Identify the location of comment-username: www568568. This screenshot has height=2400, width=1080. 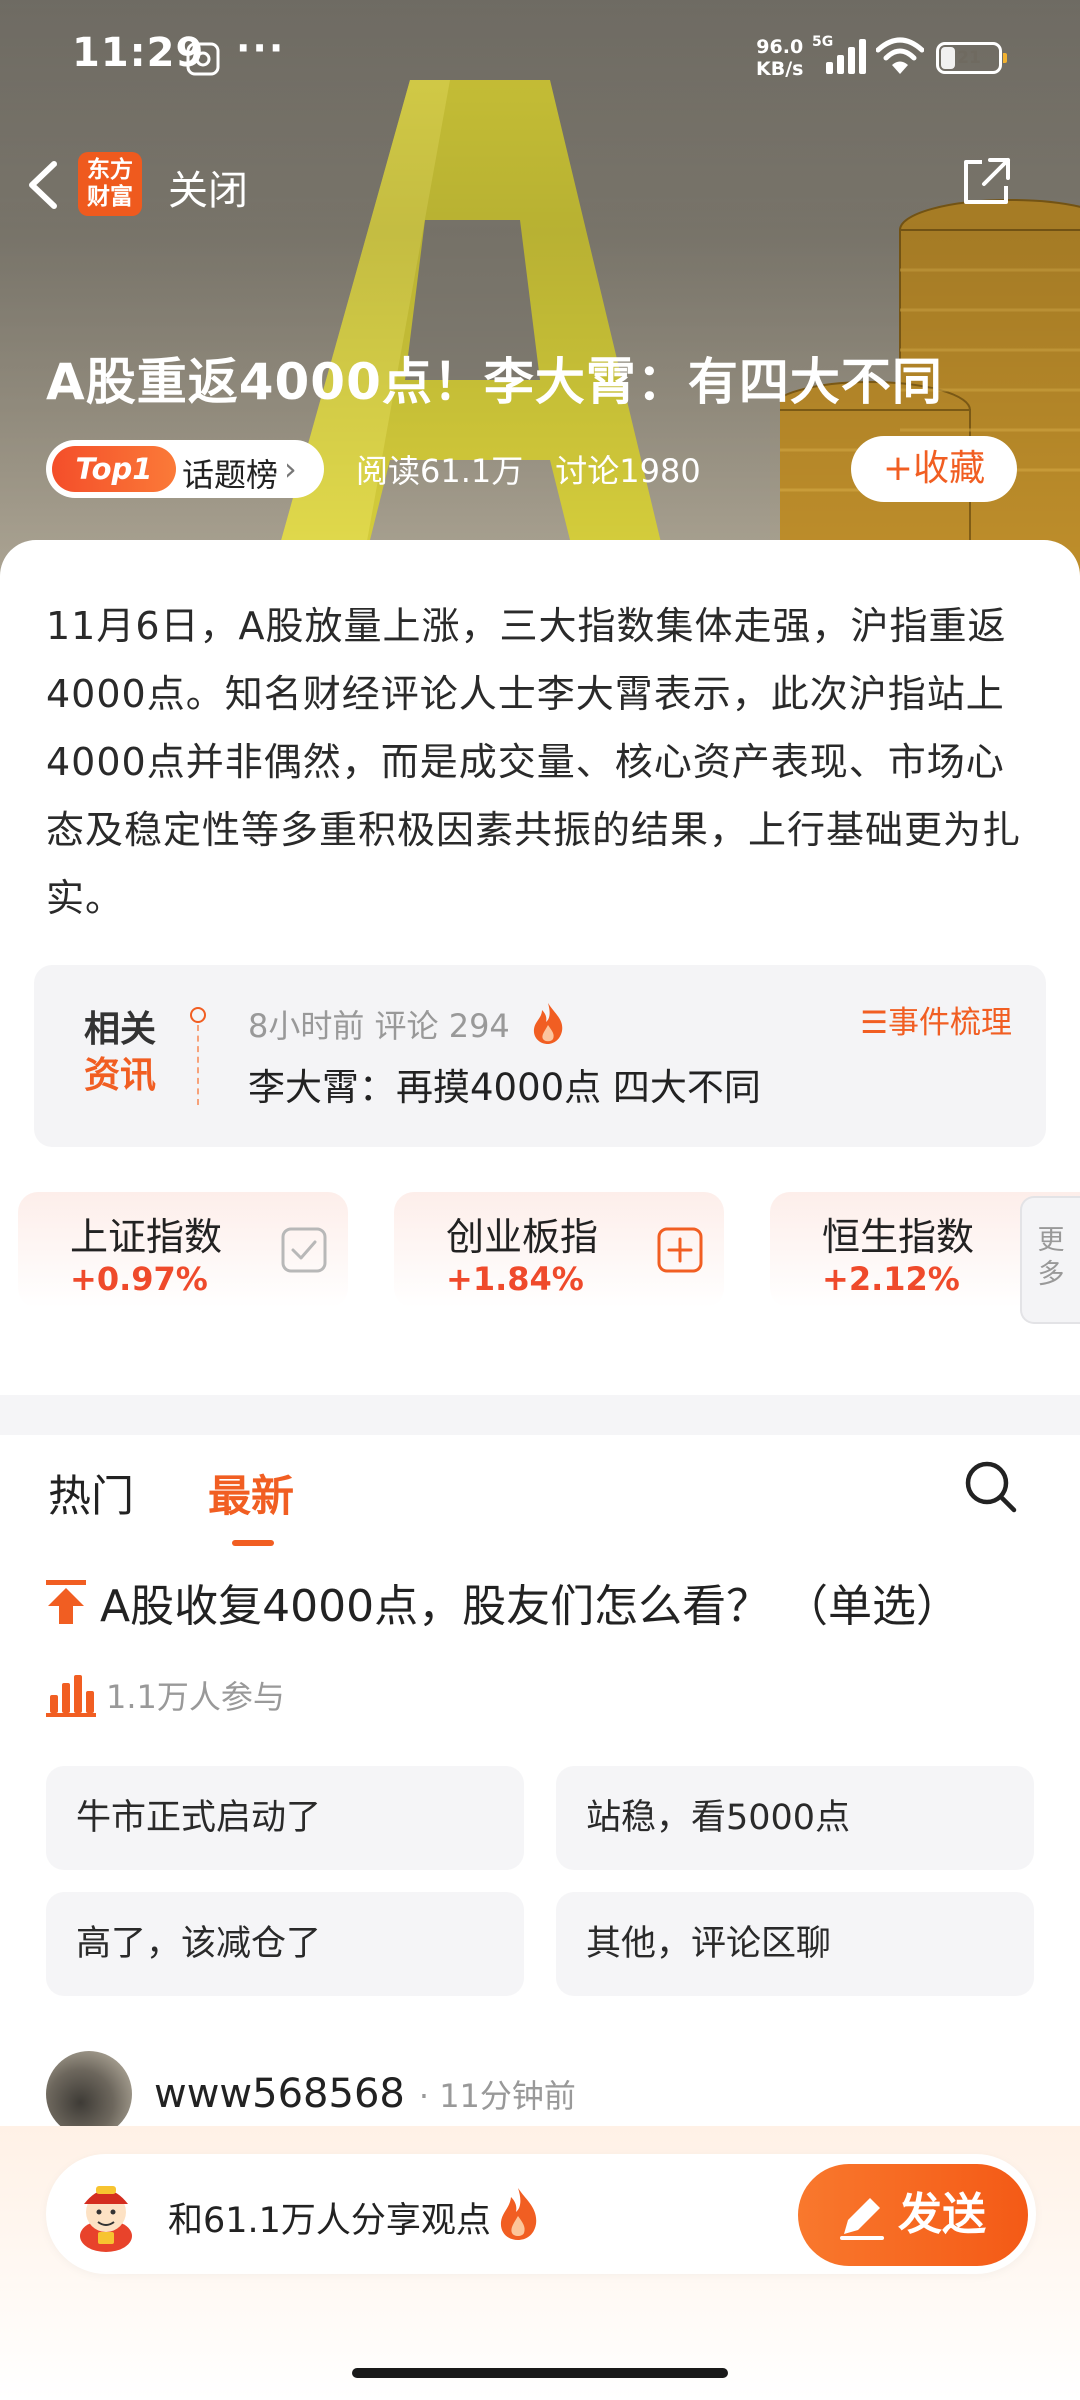
(279, 2094).